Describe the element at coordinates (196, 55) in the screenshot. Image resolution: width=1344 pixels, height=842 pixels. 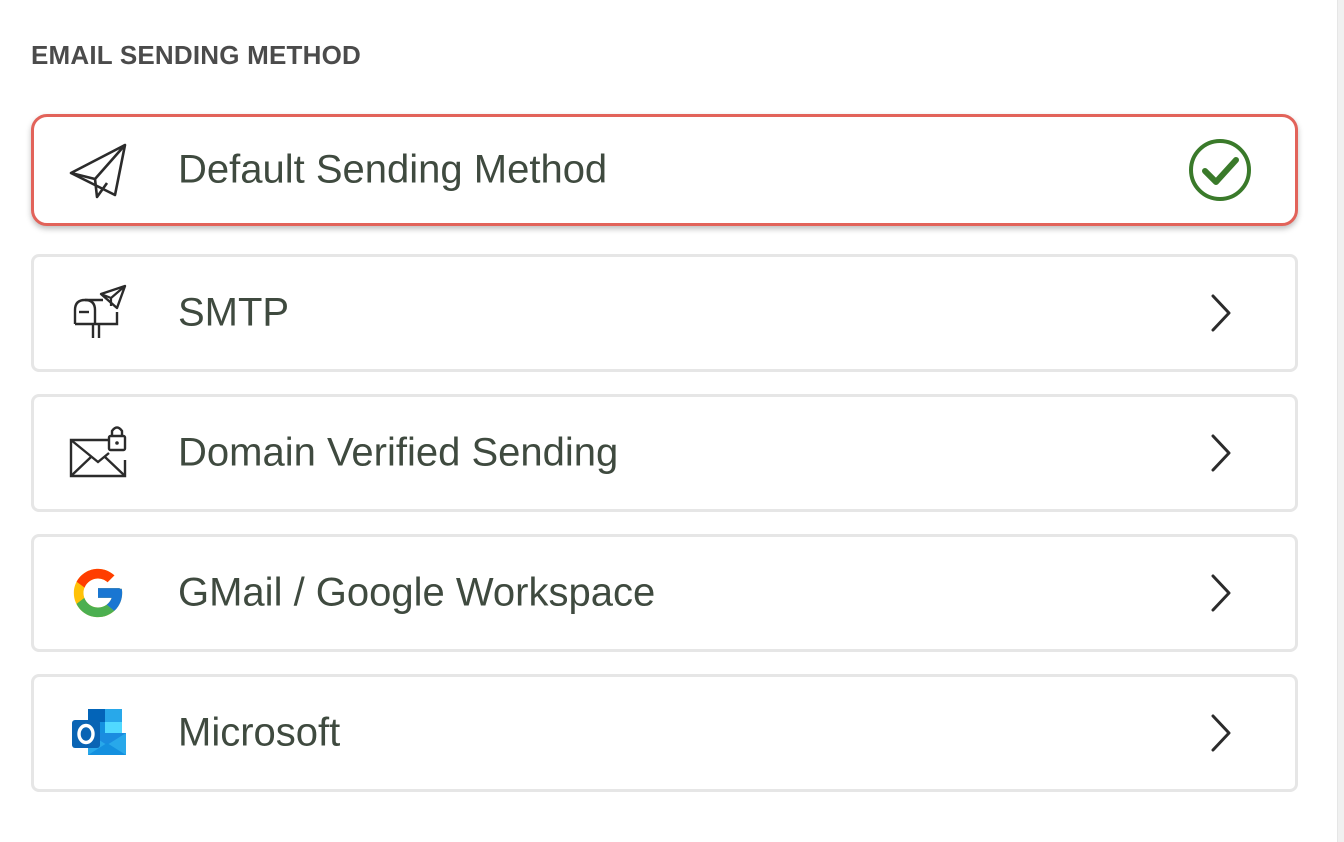
I see `section-title: EMAIL SENDING METHOD` at that location.